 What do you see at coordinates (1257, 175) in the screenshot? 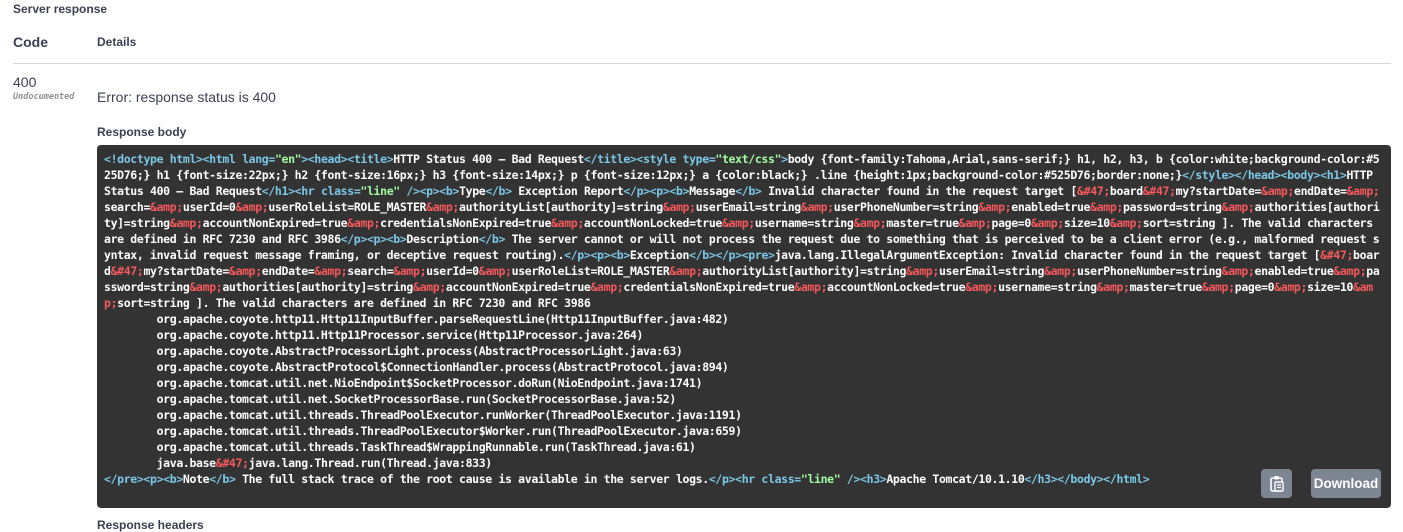
I see `code-token: </head>` at bounding box center [1257, 175].